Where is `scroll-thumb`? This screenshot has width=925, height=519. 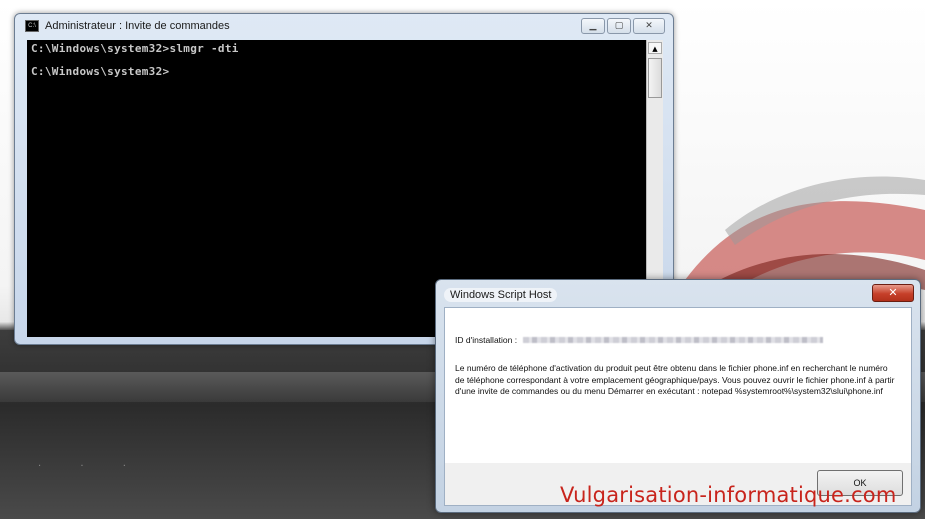 scroll-thumb is located at coordinates (655, 78).